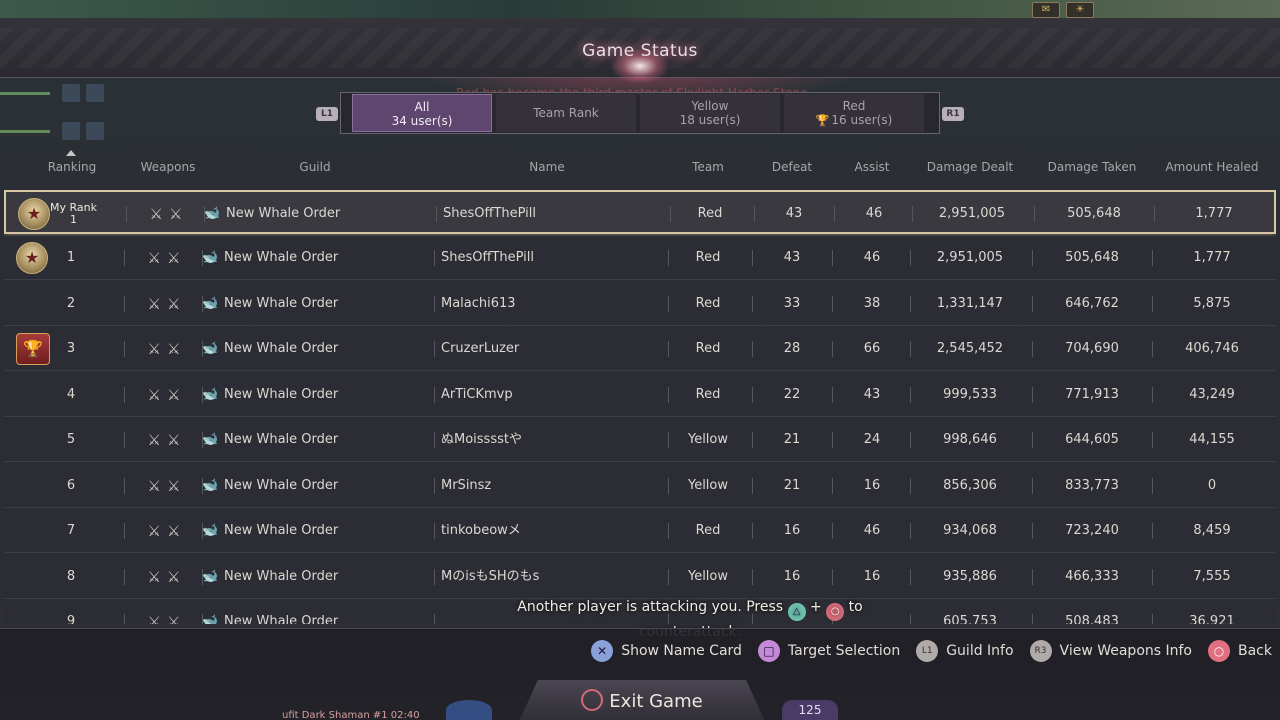  What do you see at coordinates (1092, 348) in the screenshot?
I see `damage-taken-cell: 704,690` at bounding box center [1092, 348].